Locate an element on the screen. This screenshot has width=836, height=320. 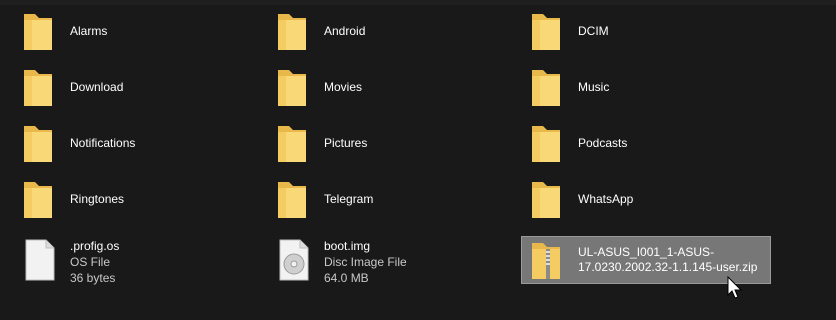
folder-alarms: Alarms is located at coordinates (147, 32).